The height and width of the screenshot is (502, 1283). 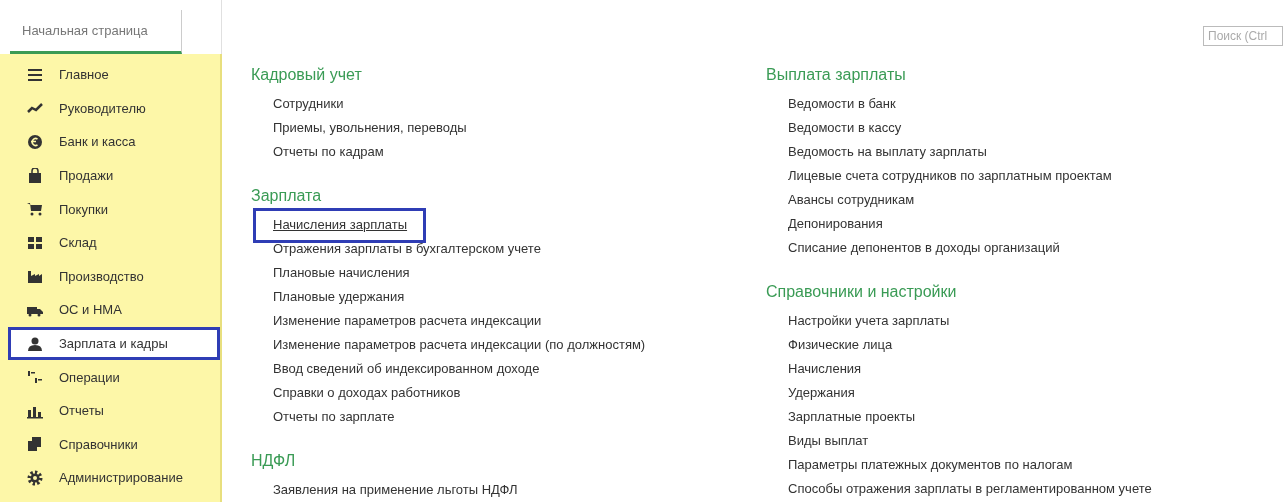 What do you see at coordinates (887, 152) in the screenshot?
I see `menu-link: Ведомость на выплату зарплаты` at bounding box center [887, 152].